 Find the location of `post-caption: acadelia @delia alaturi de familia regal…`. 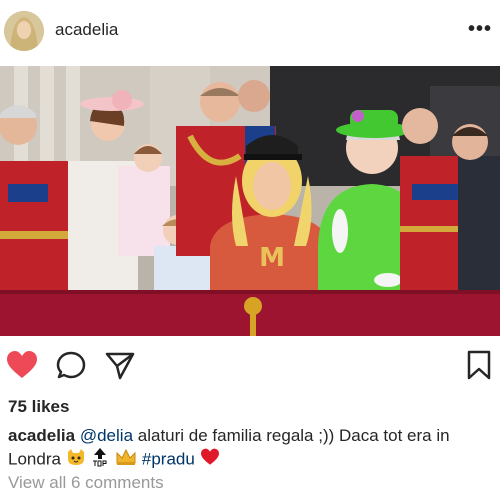

post-caption: acadelia @delia alaturi de familia regal… is located at coordinates (250, 449).